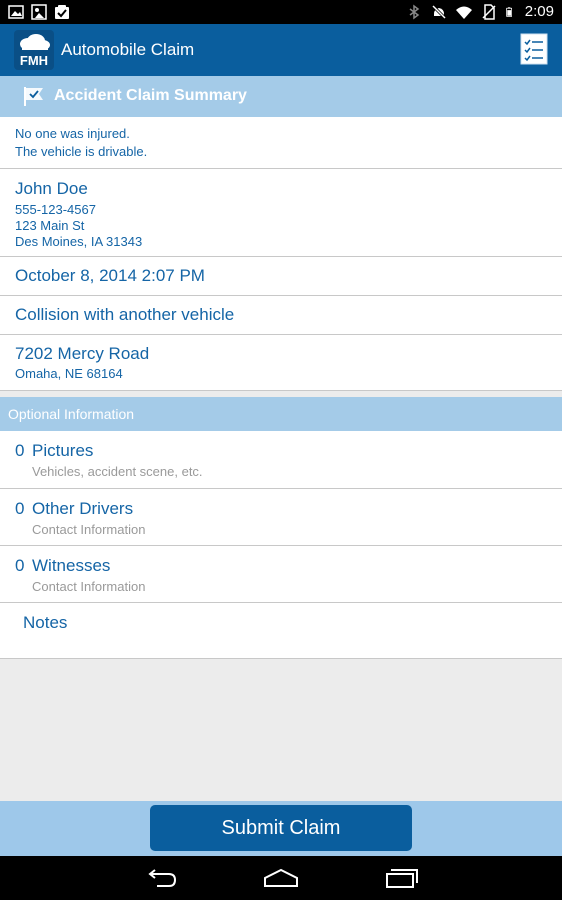 The image size is (562, 900). I want to click on no-sim-icon, so click(489, 11).